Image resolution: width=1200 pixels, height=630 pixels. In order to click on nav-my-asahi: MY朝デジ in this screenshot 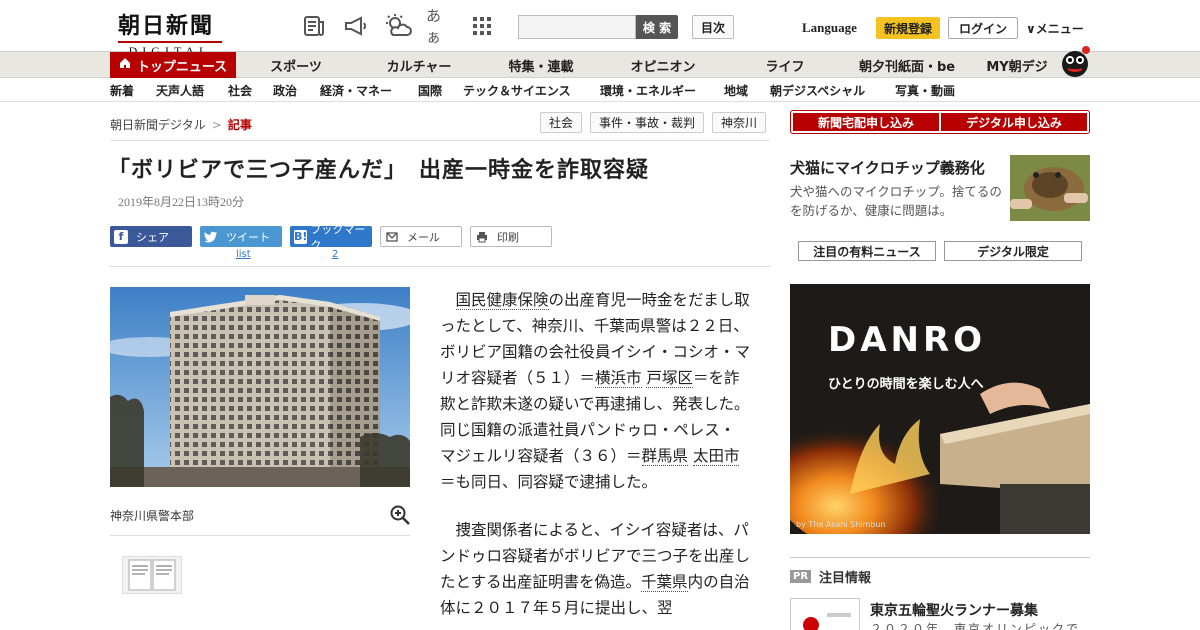, I will do `click(1017, 65)`.